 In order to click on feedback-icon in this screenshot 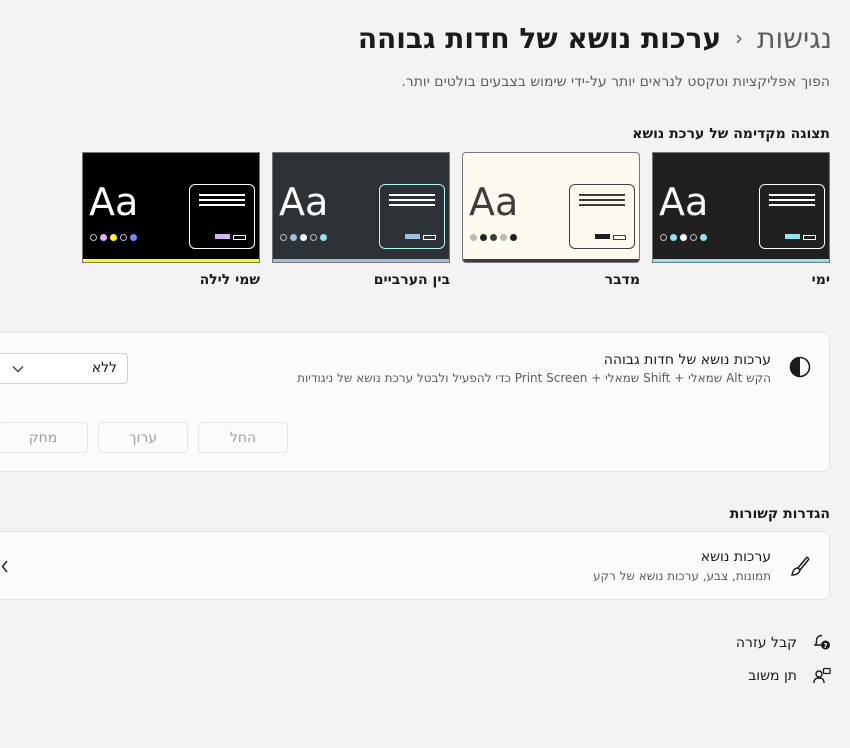, I will do `click(822, 675)`.